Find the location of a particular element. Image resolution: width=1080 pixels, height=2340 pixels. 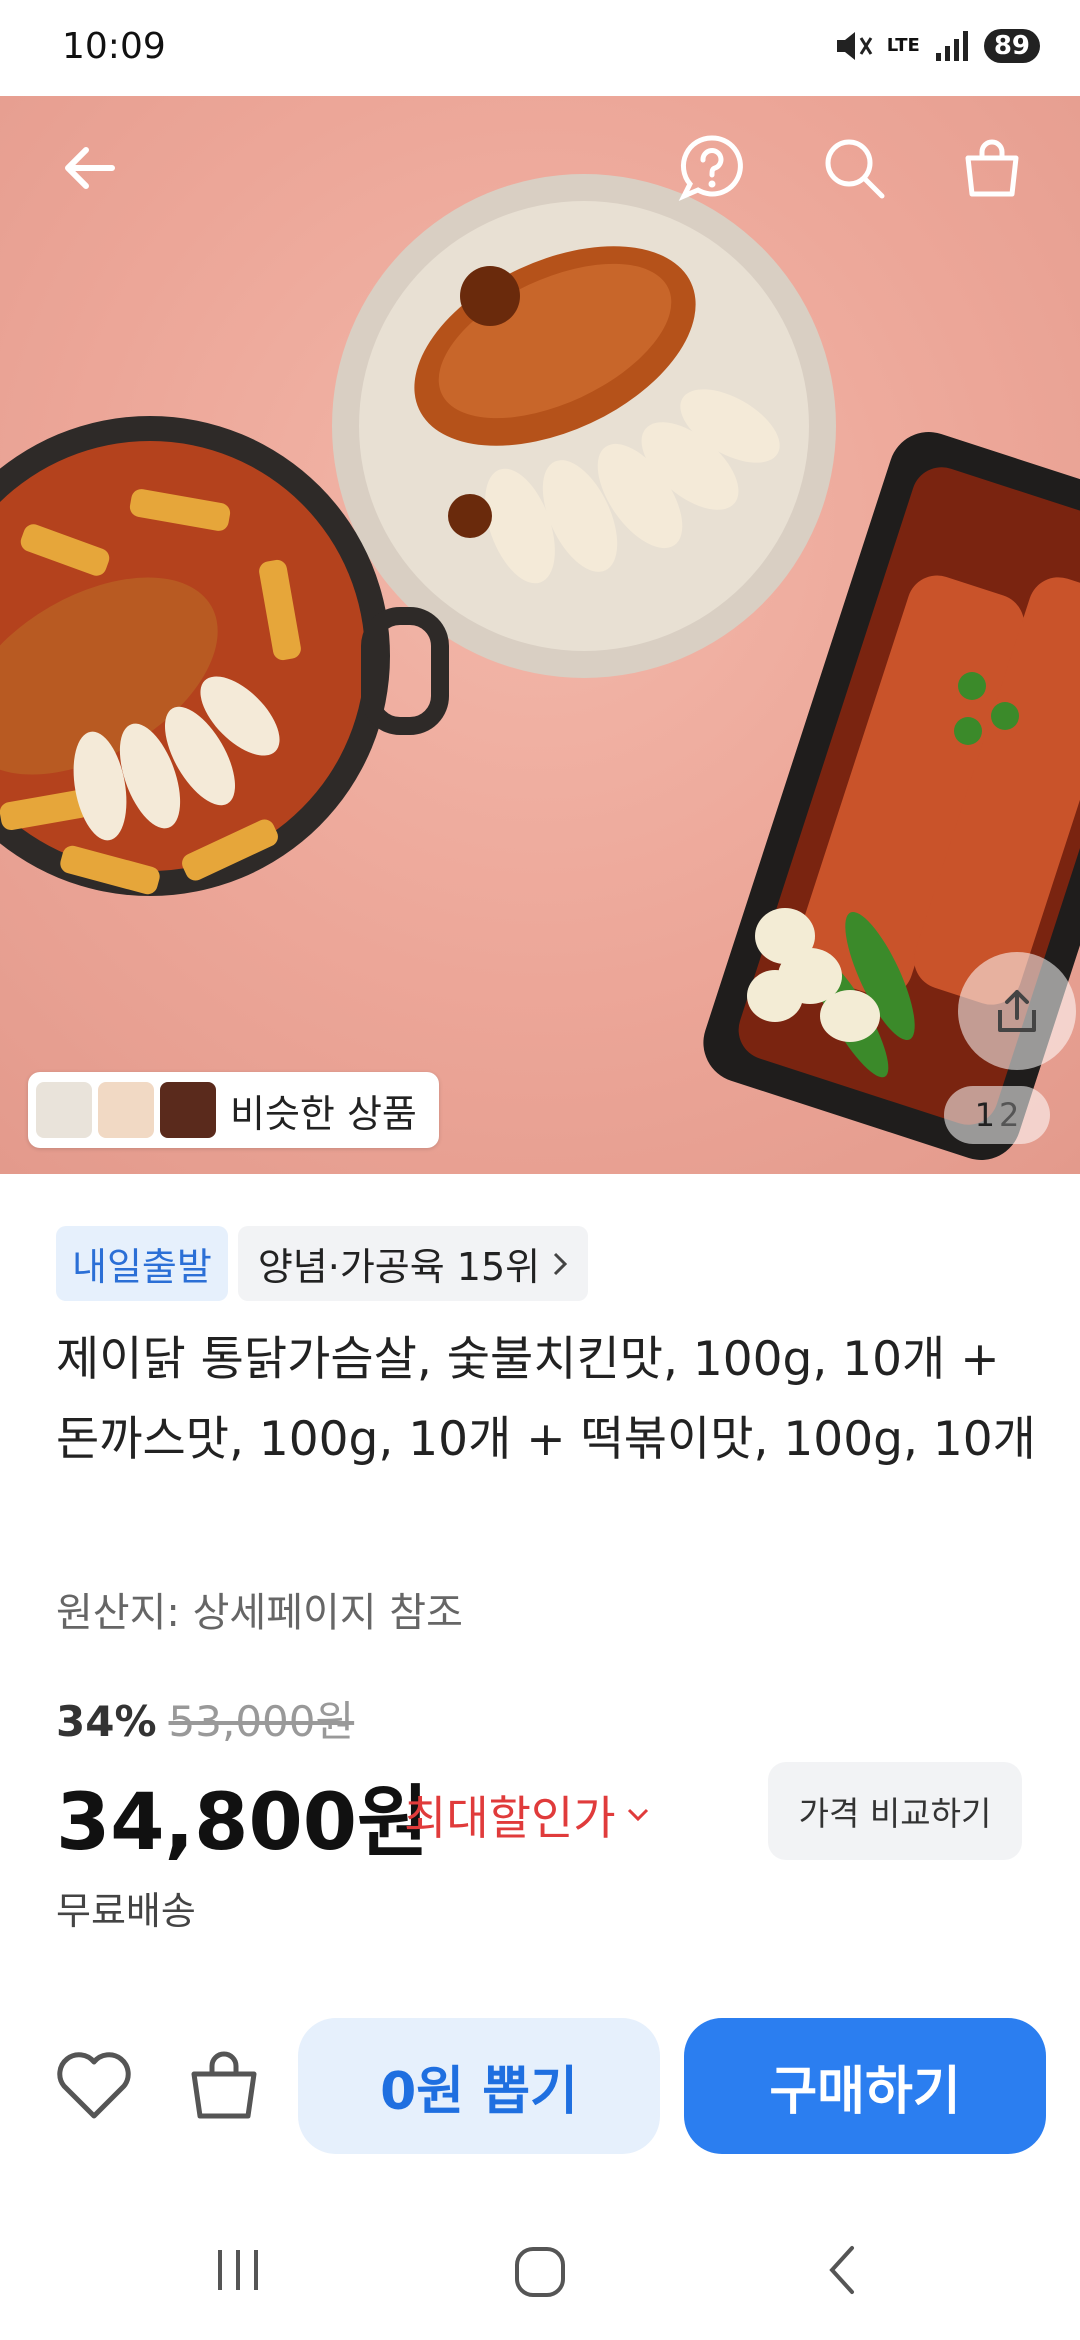

network-label: LTE is located at coordinates (903, 45).